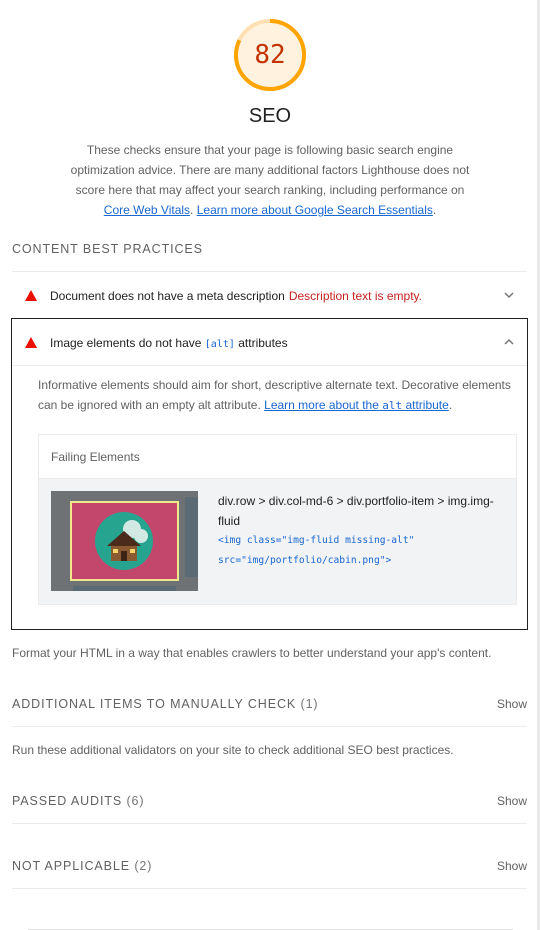  What do you see at coordinates (512, 866) in the screenshot?
I see `not-applicable-show-toggle: Show` at bounding box center [512, 866].